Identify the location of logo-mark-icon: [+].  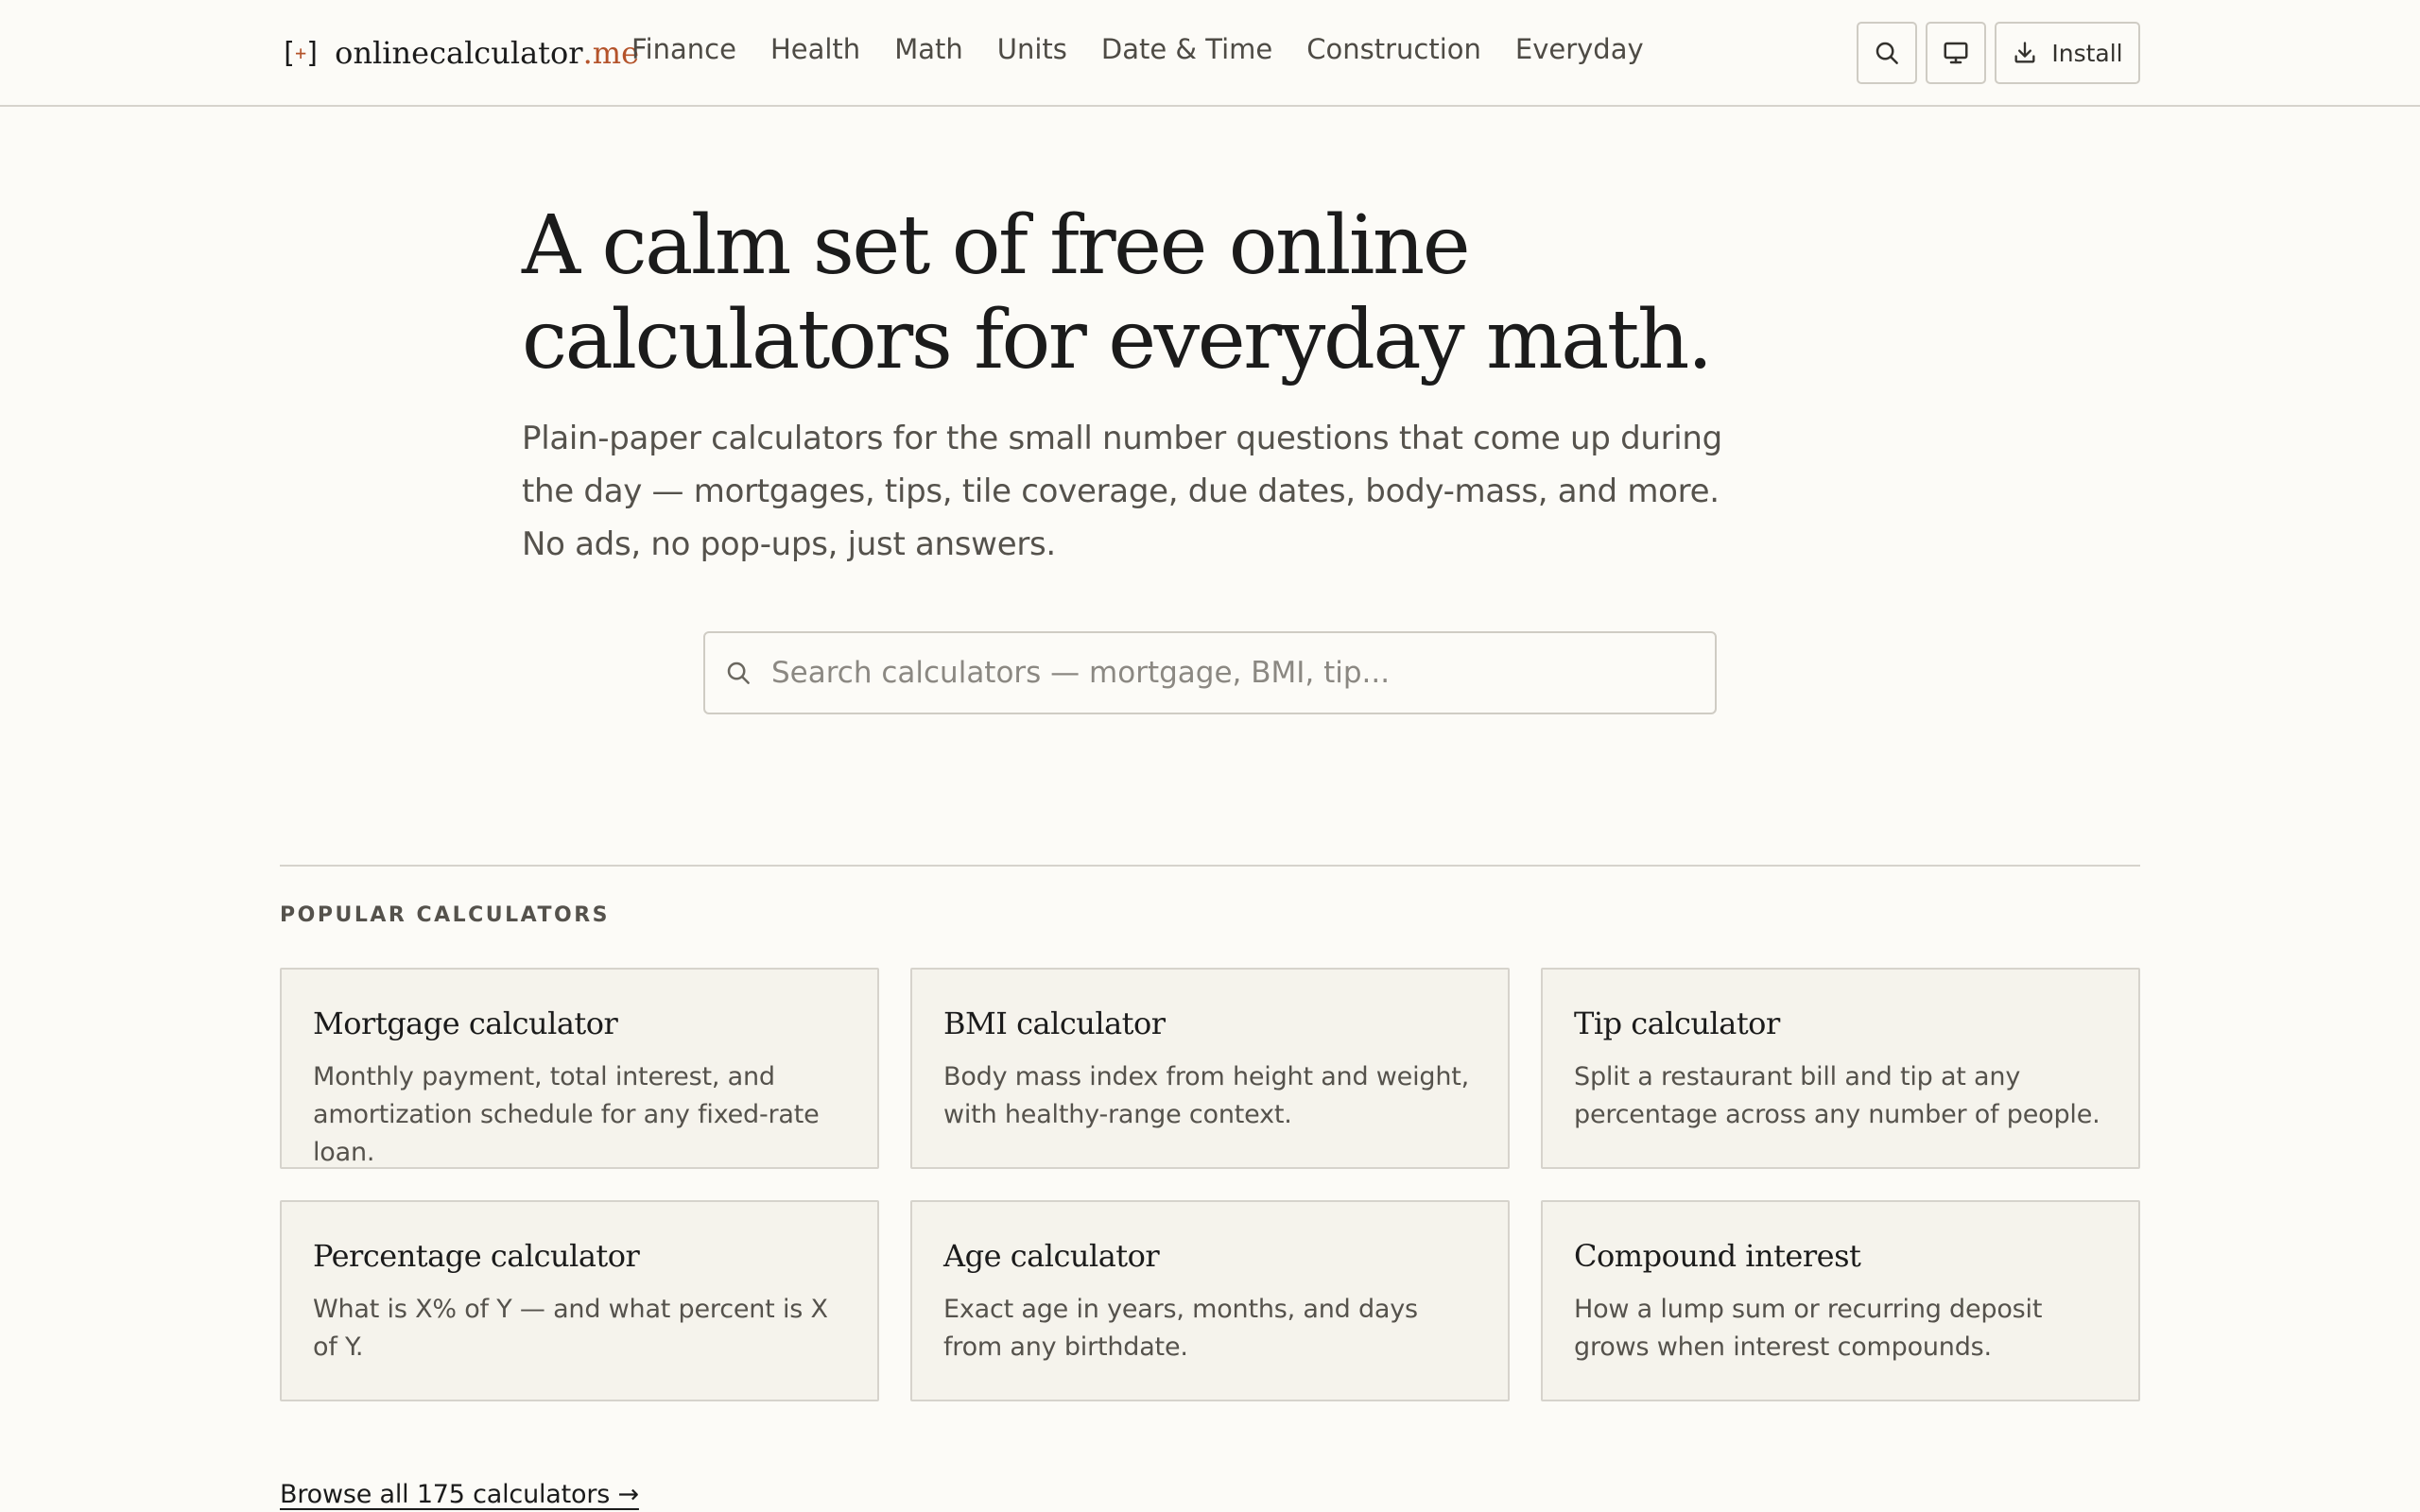
(300, 53).